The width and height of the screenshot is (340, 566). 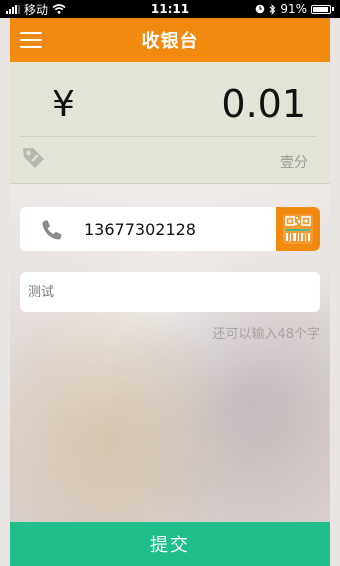 What do you see at coordinates (63, 104) in the screenshot?
I see `currency-symbol: ¥` at bounding box center [63, 104].